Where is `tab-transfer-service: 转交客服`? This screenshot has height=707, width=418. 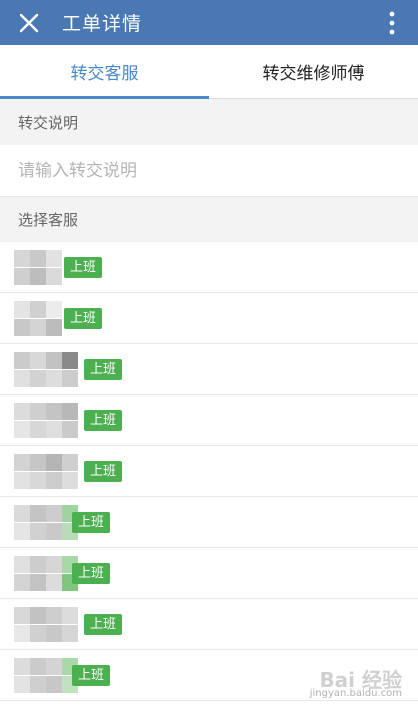 tab-transfer-service: 转交客服 is located at coordinates (104, 72).